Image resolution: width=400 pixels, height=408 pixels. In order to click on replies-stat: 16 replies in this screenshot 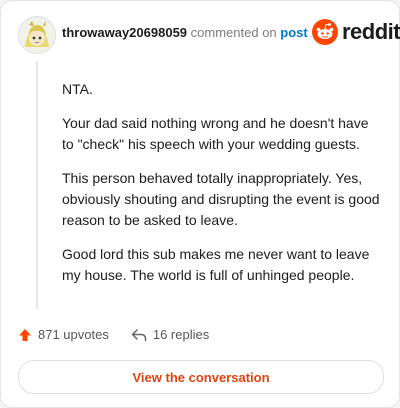, I will do `click(170, 334)`.